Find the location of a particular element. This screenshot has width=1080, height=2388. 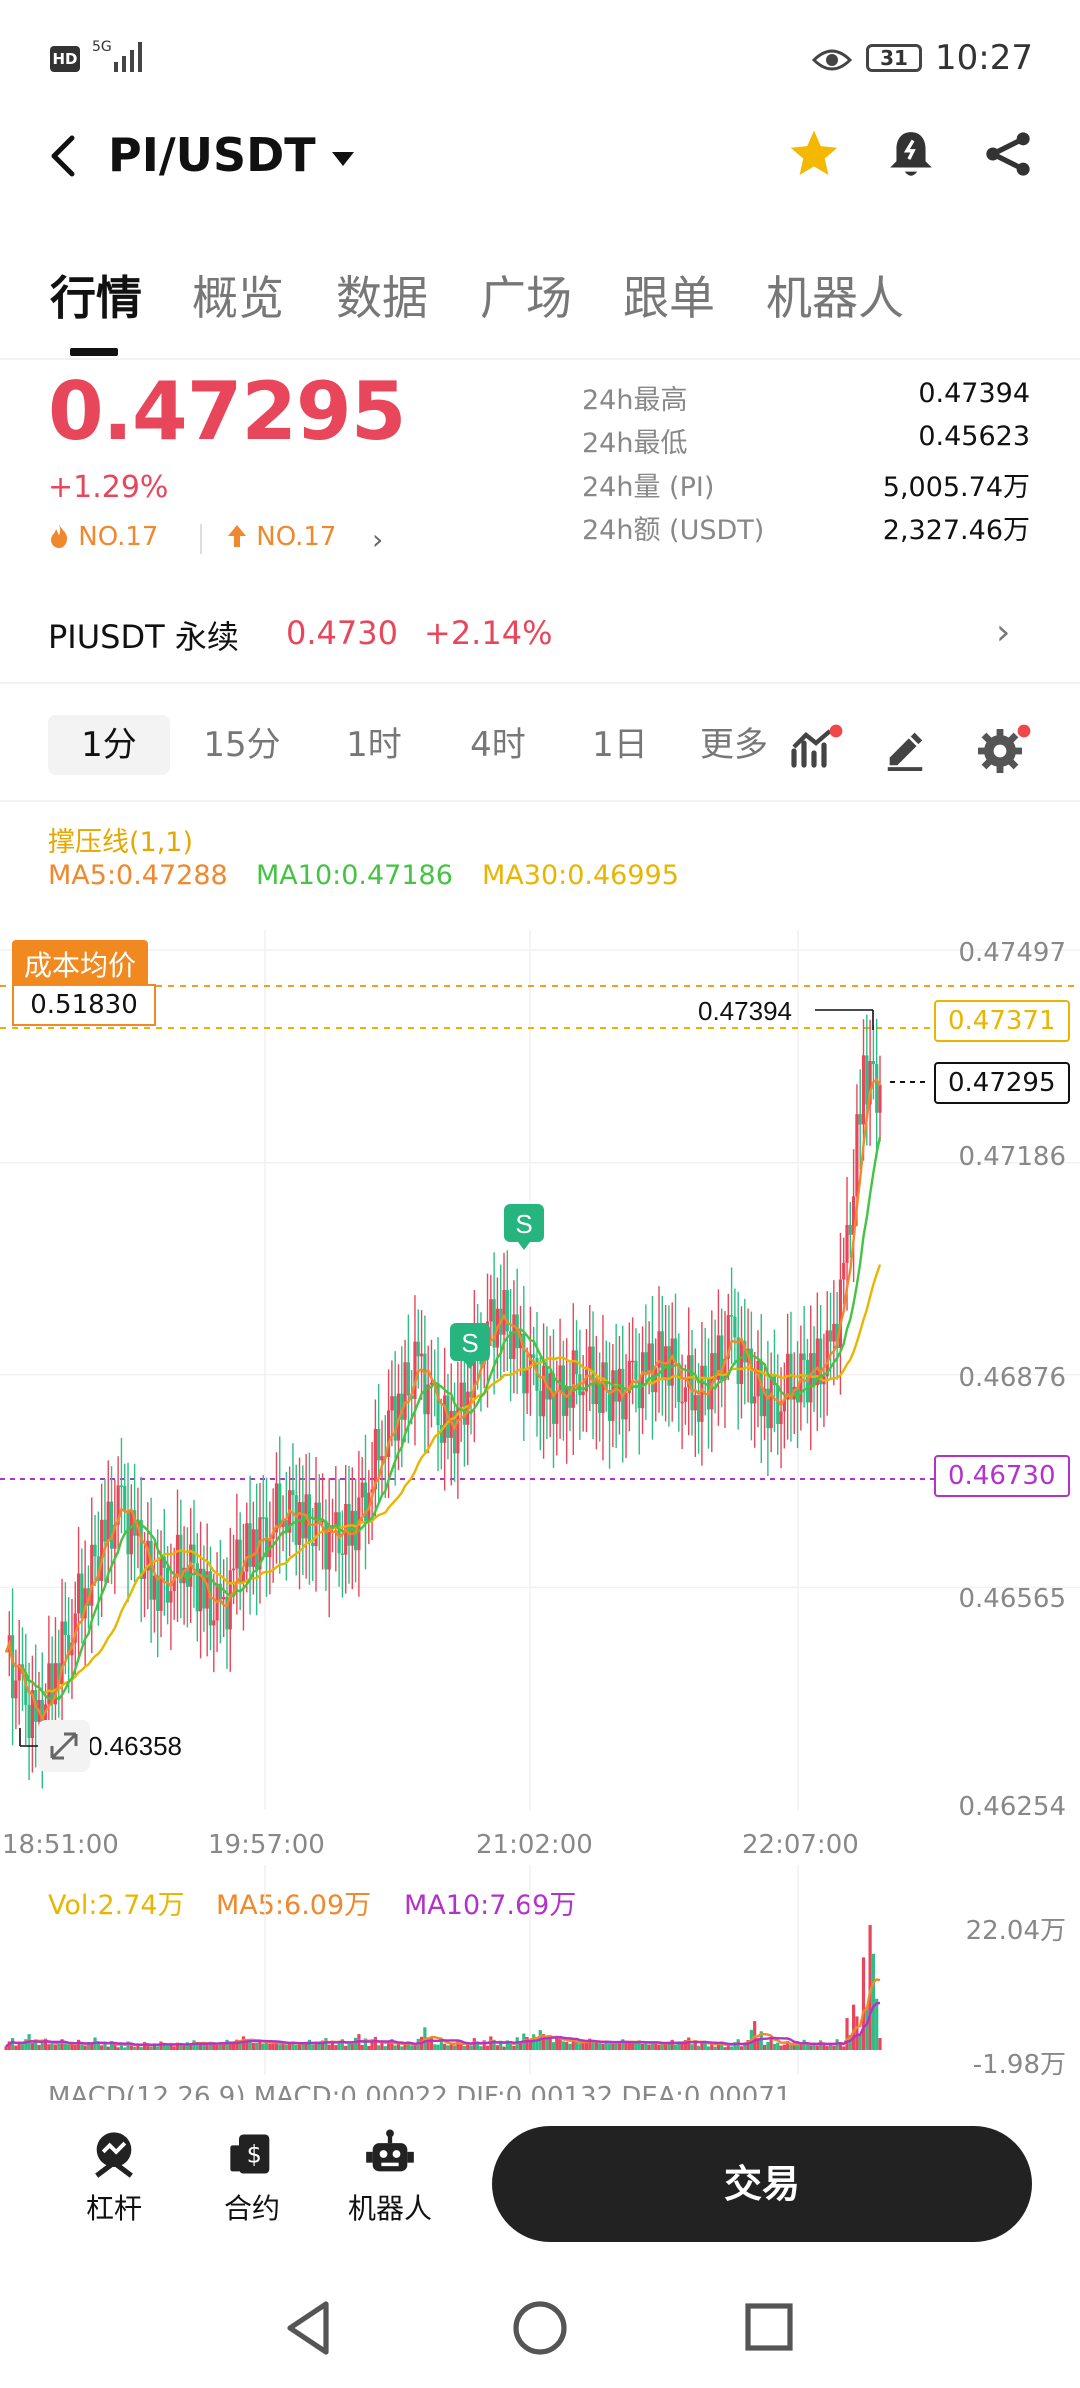

gainer-rank: NO.17 is located at coordinates (281, 537).